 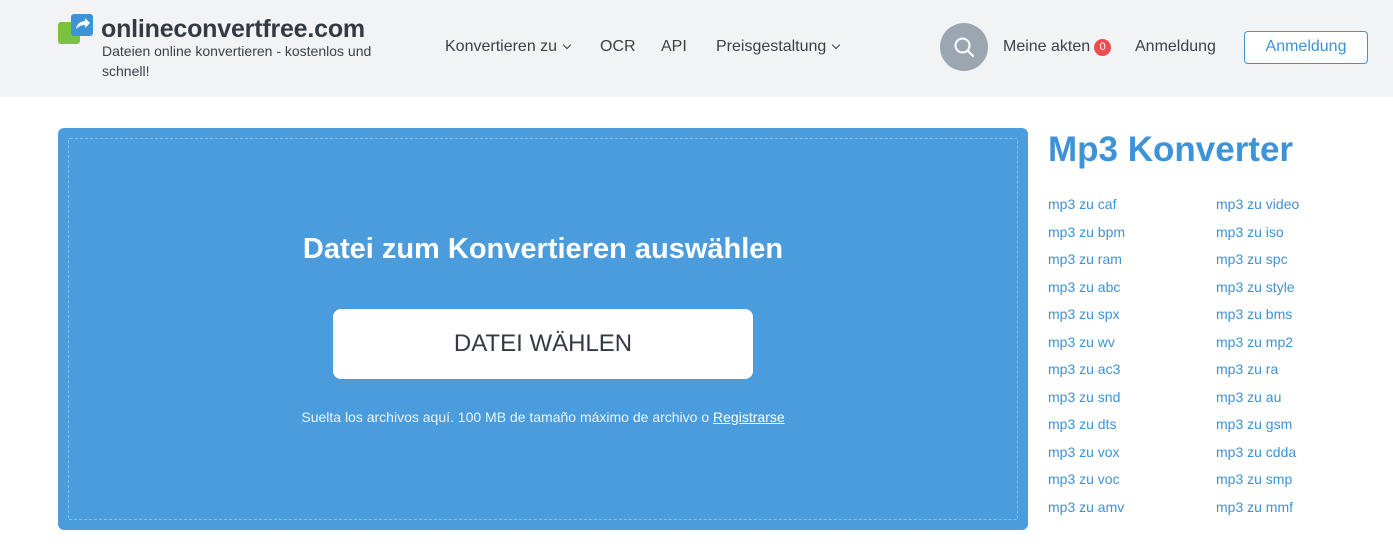 I want to click on converter-link: mp3 zu video, so click(x=1296, y=208).